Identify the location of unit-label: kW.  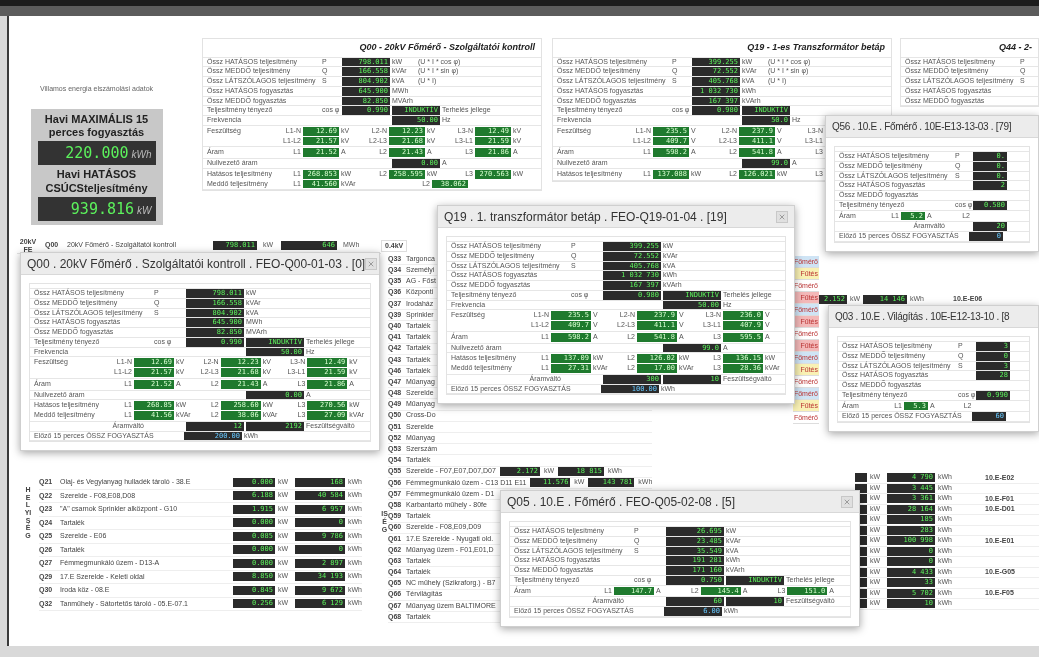
(144, 210).